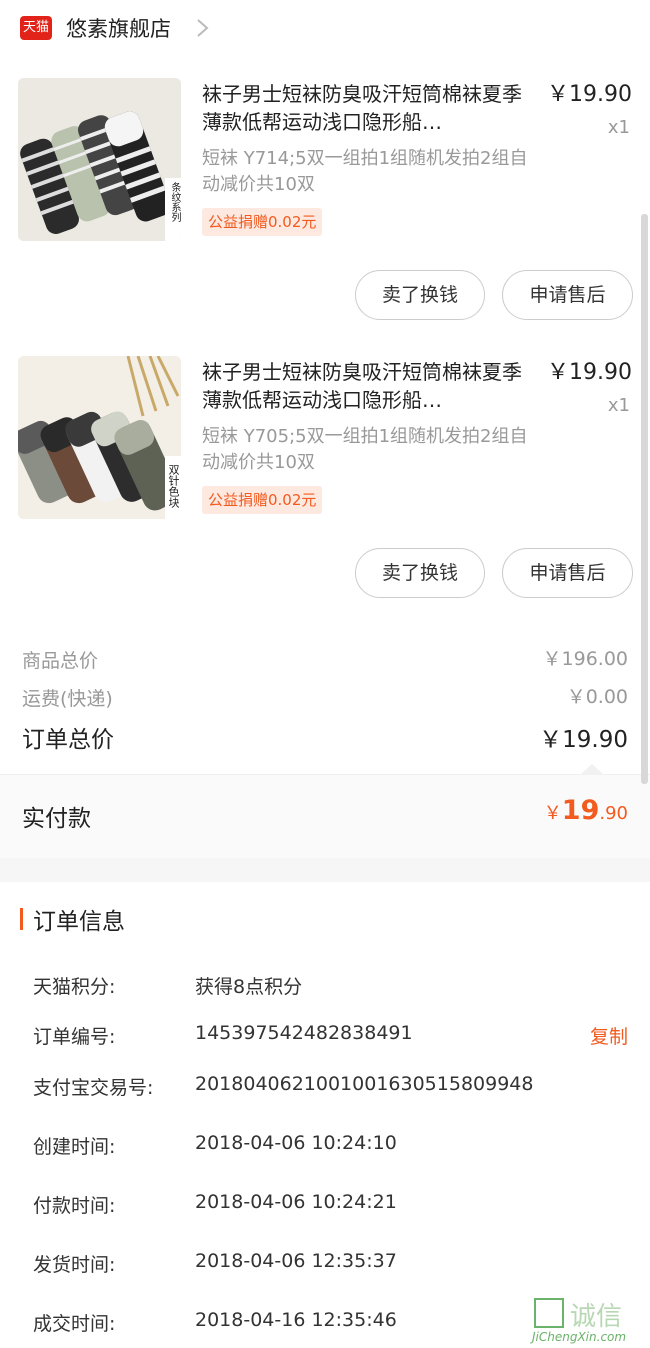  What do you see at coordinates (304, 1033) in the screenshot?
I see `order-number-value: 145397542482838491` at bounding box center [304, 1033].